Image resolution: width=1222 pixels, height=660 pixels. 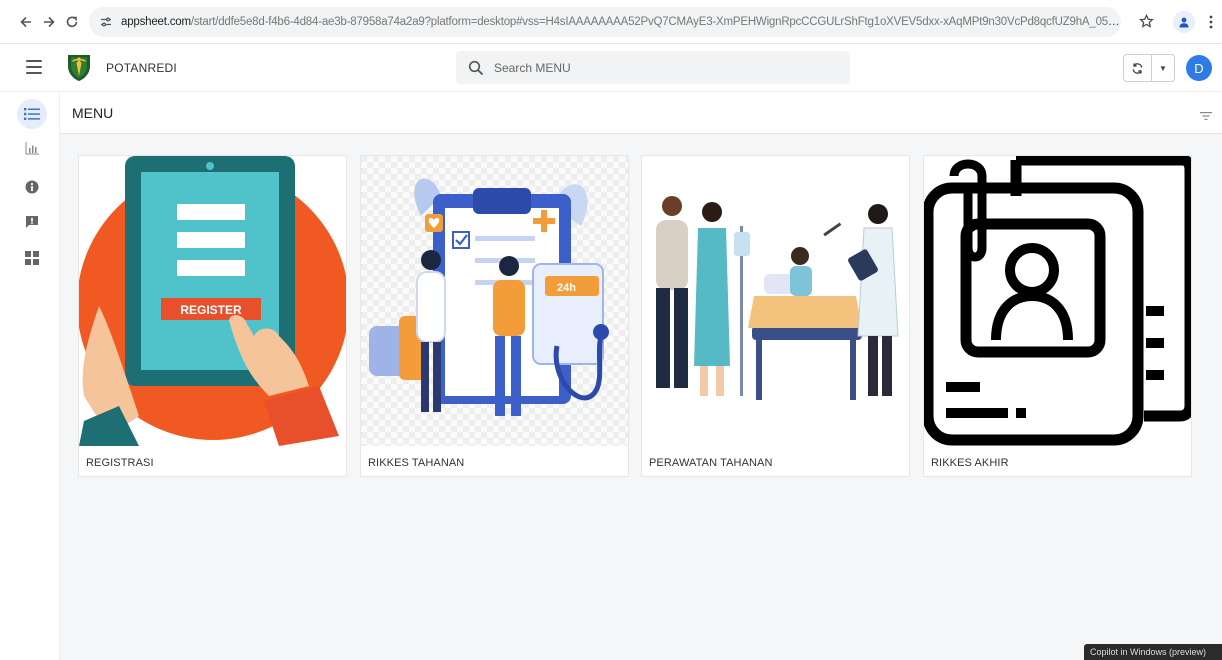 I want to click on sync-control: ▼, so click(x=1149, y=68).